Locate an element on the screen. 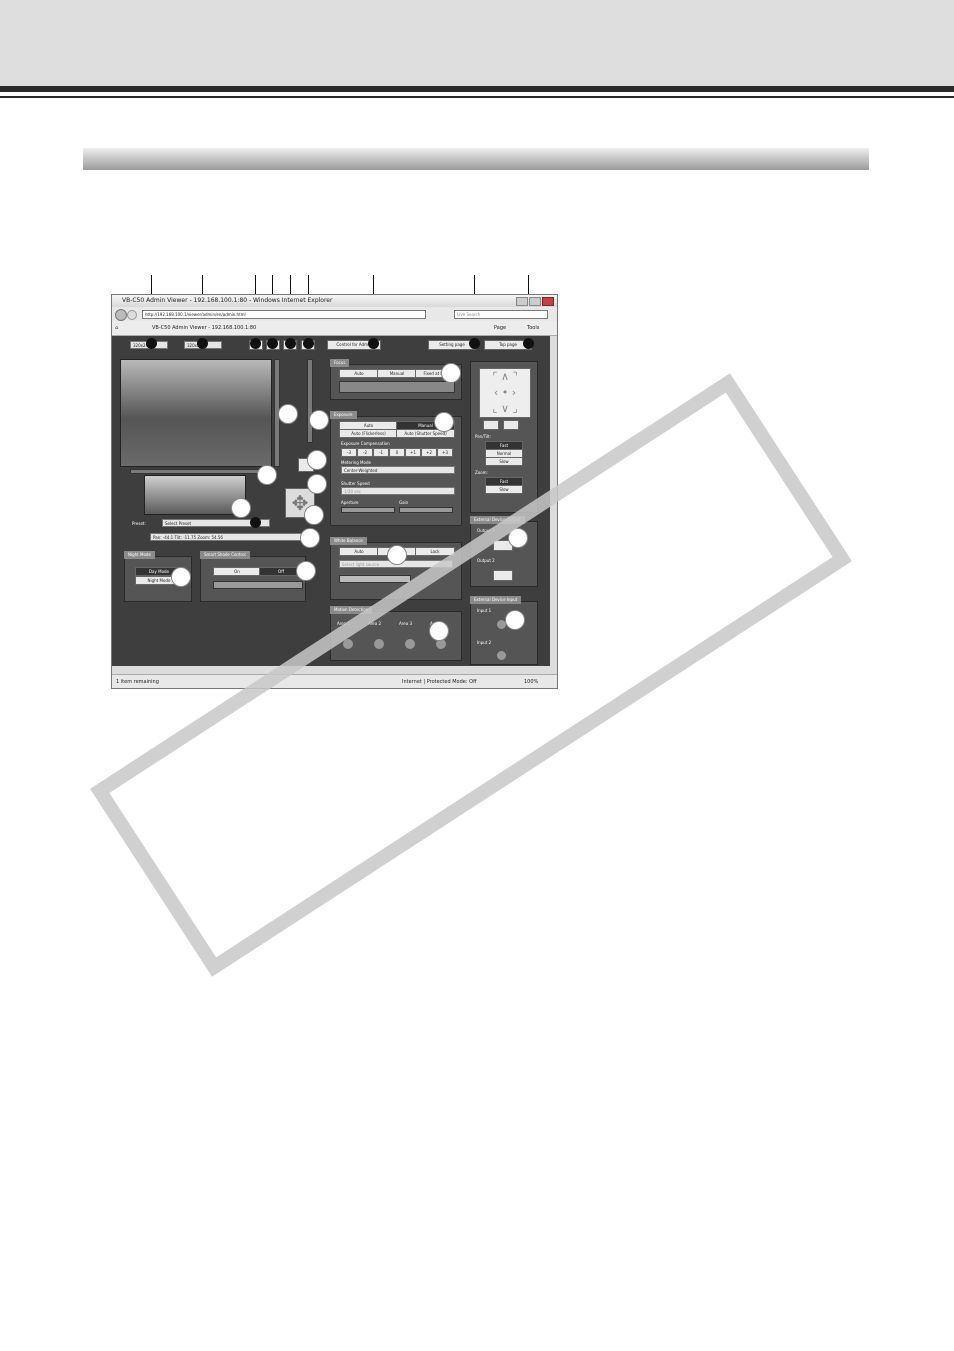  comp-button: -2 is located at coordinates (365, 452).